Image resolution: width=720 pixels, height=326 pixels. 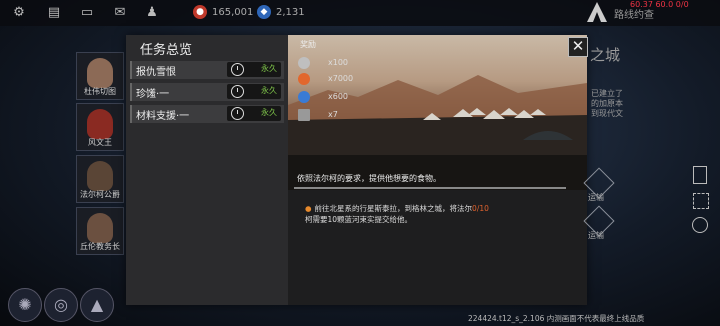 I want to click on base-icon: ▲, so click(x=97, y=305).